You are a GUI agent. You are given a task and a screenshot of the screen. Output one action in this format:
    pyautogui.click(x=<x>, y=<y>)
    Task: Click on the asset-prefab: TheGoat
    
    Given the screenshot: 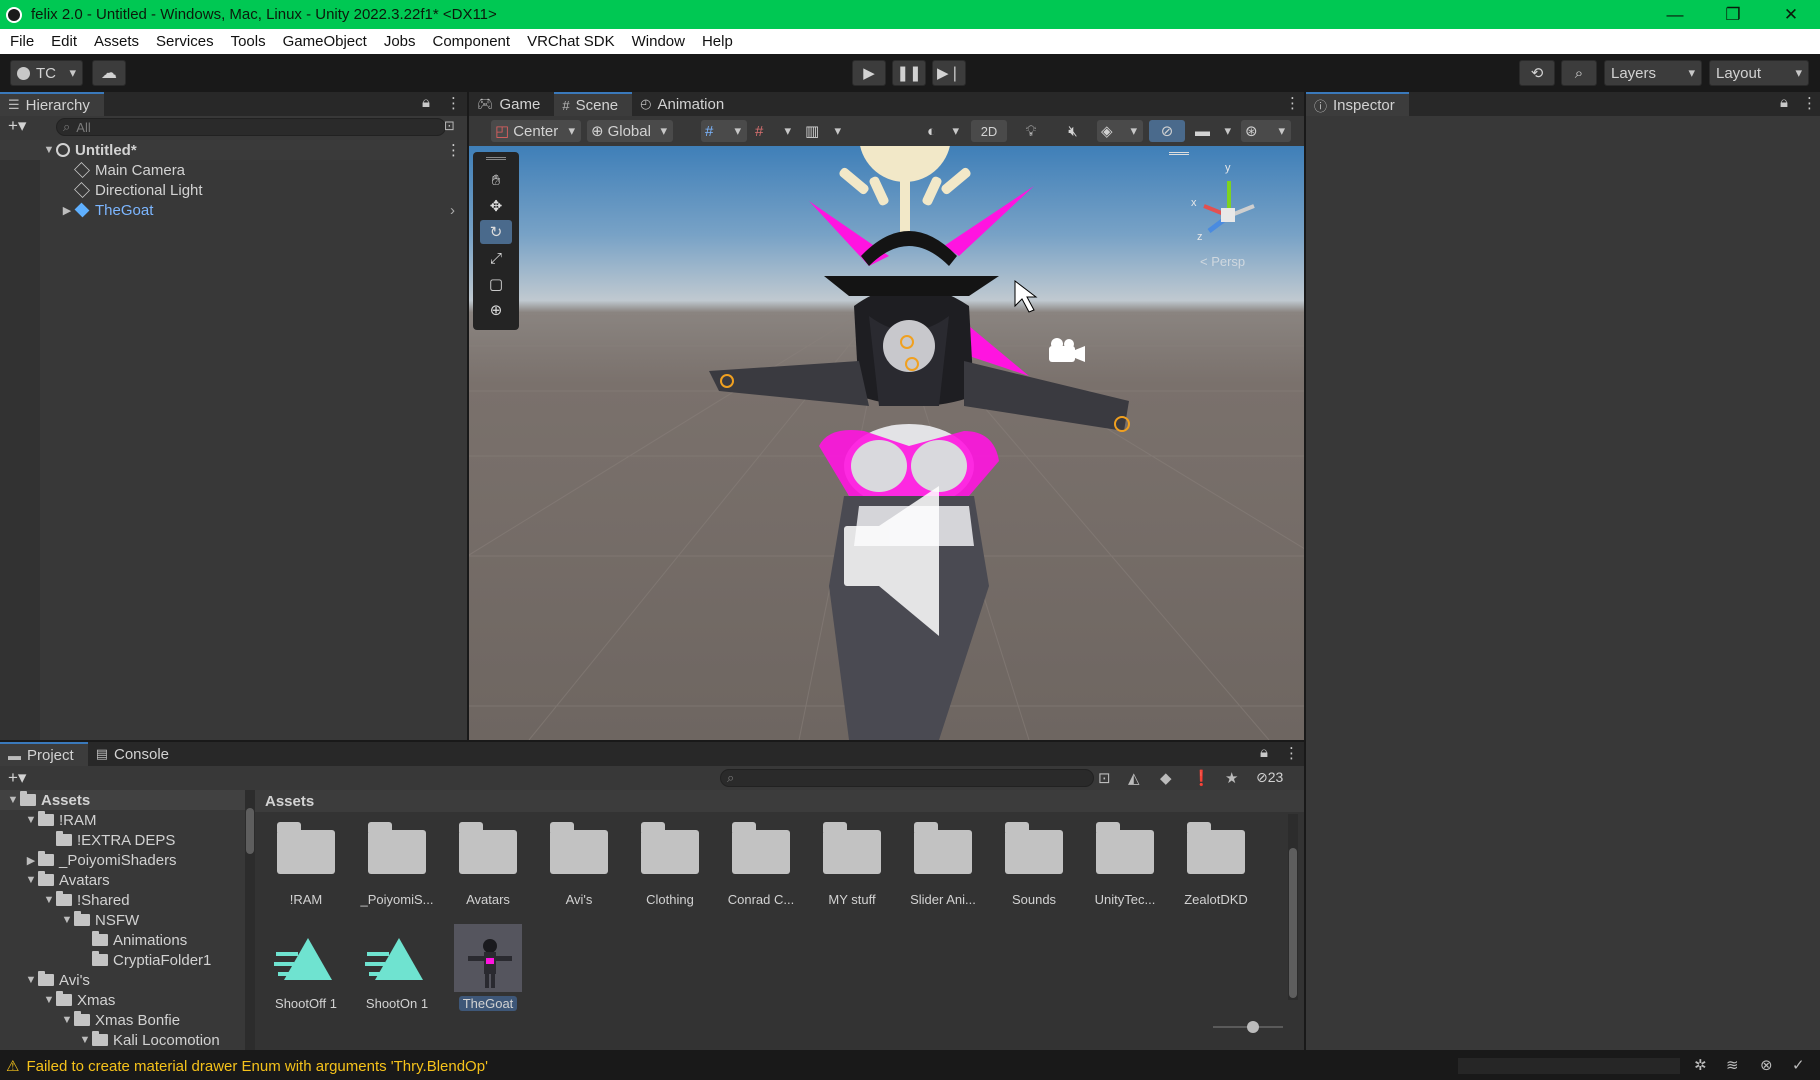 What is the action you would take?
    pyautogui.click(x=488, y=969)
    